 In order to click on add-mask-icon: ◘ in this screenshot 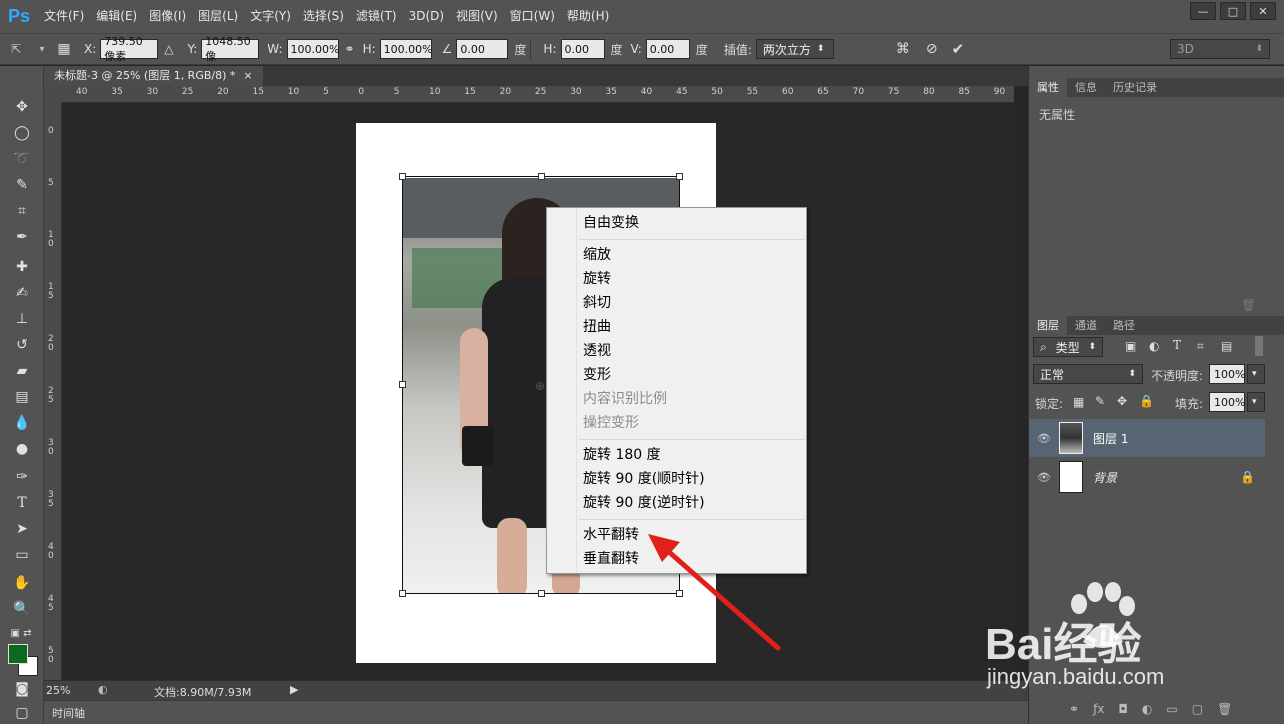, I will do `click(1123, 709)`.